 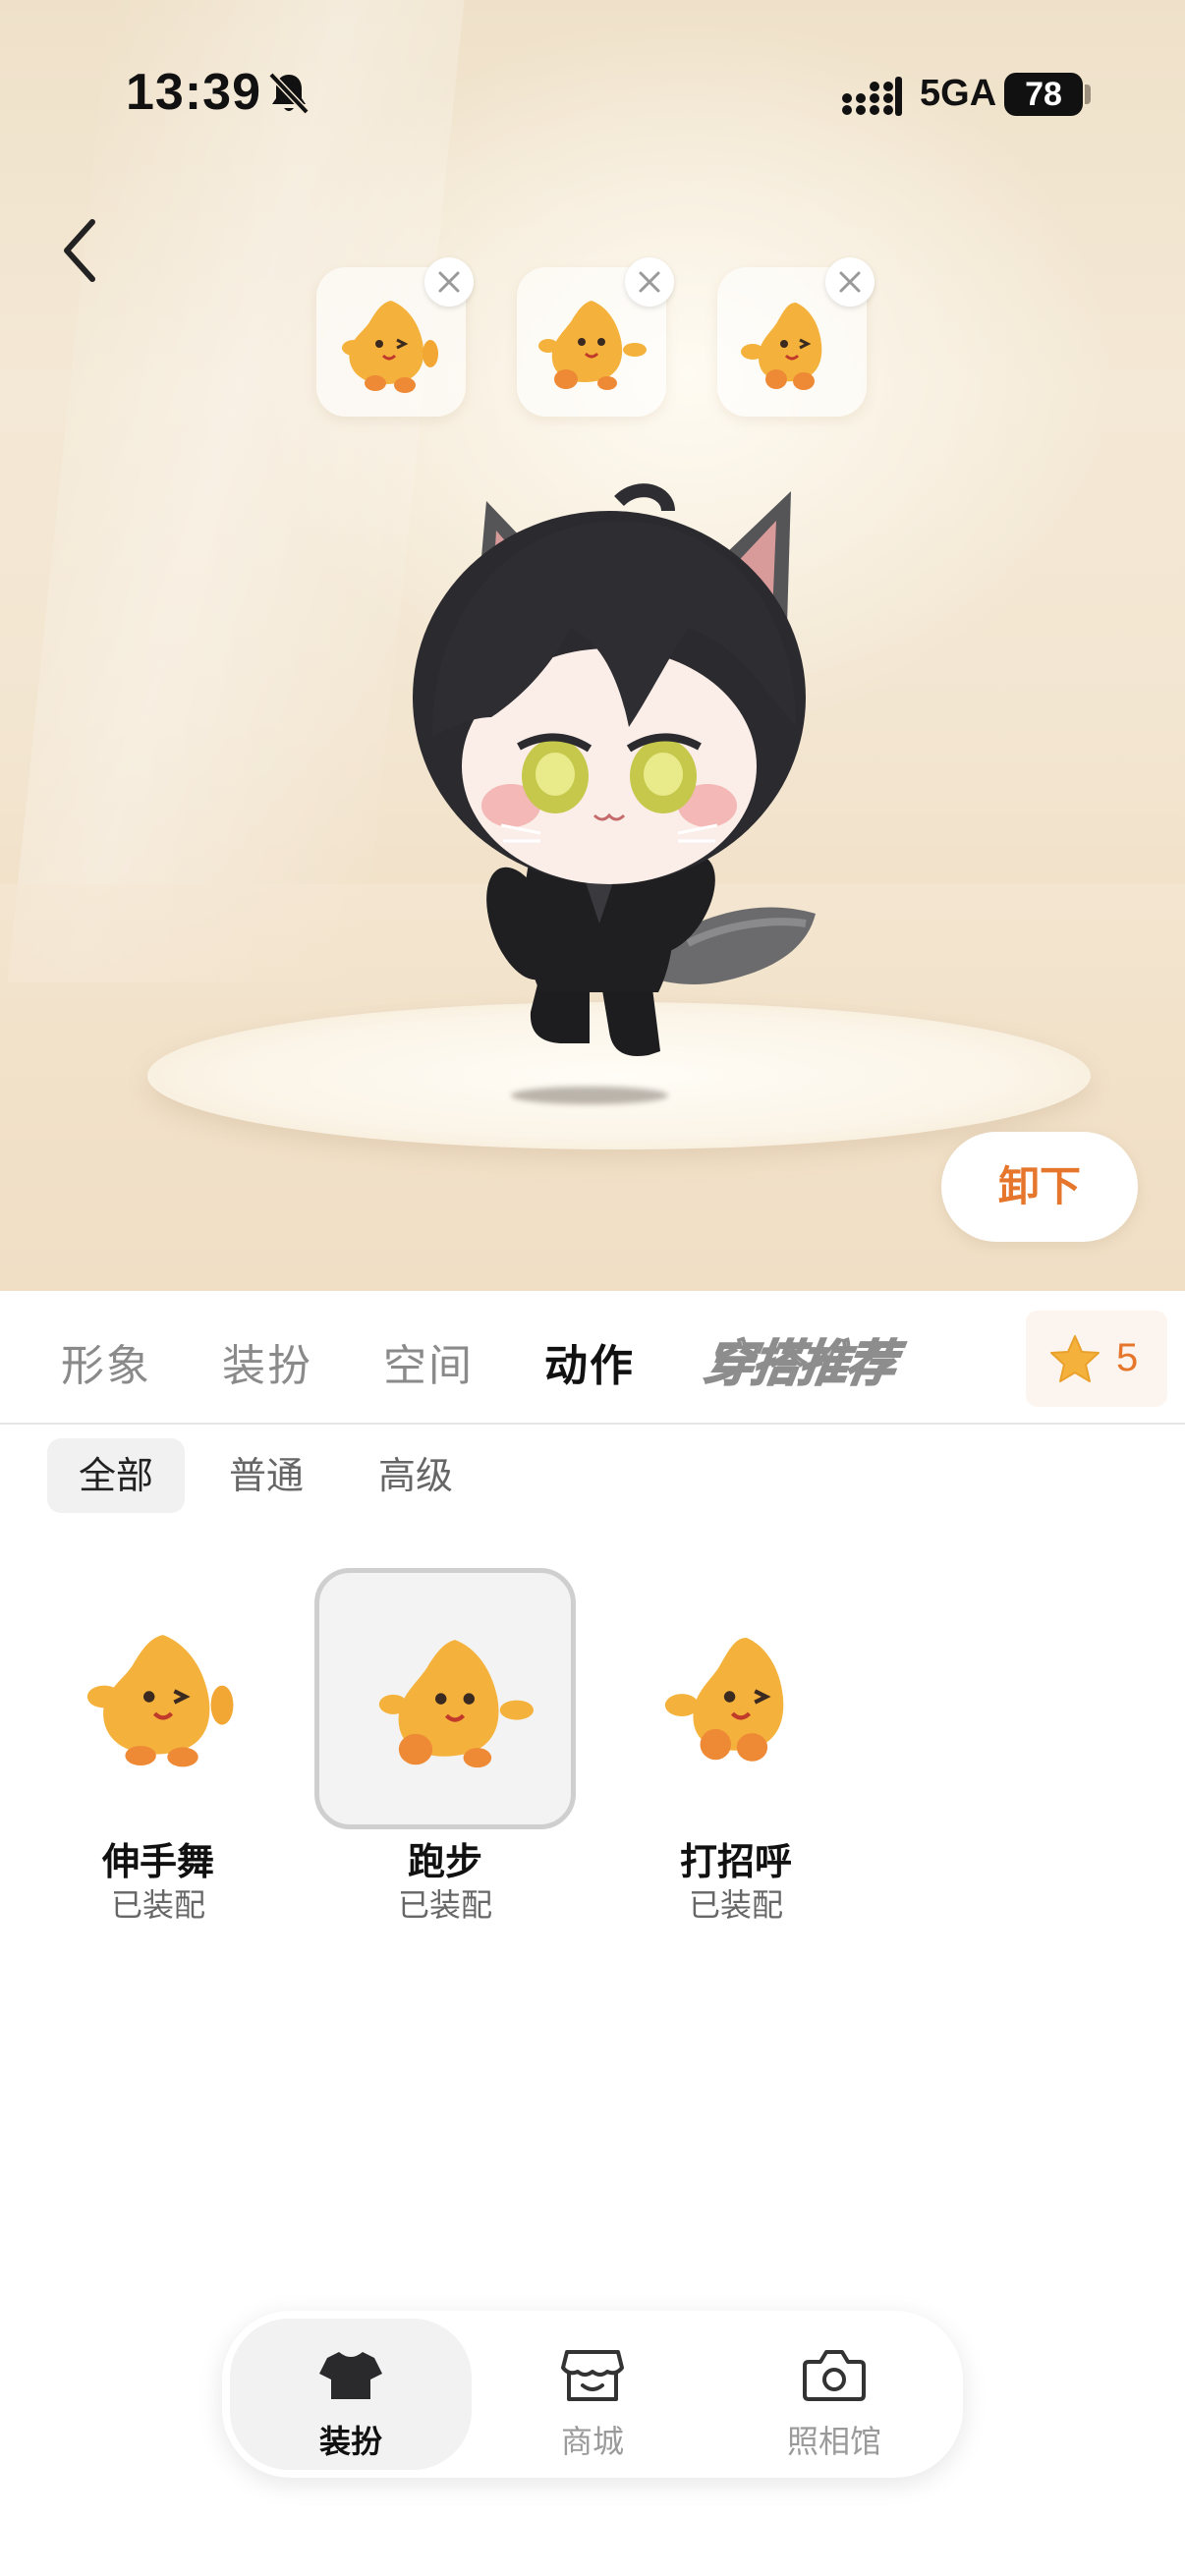 I want to click on filter-normal: 普通, so click(x=266, y=1475).